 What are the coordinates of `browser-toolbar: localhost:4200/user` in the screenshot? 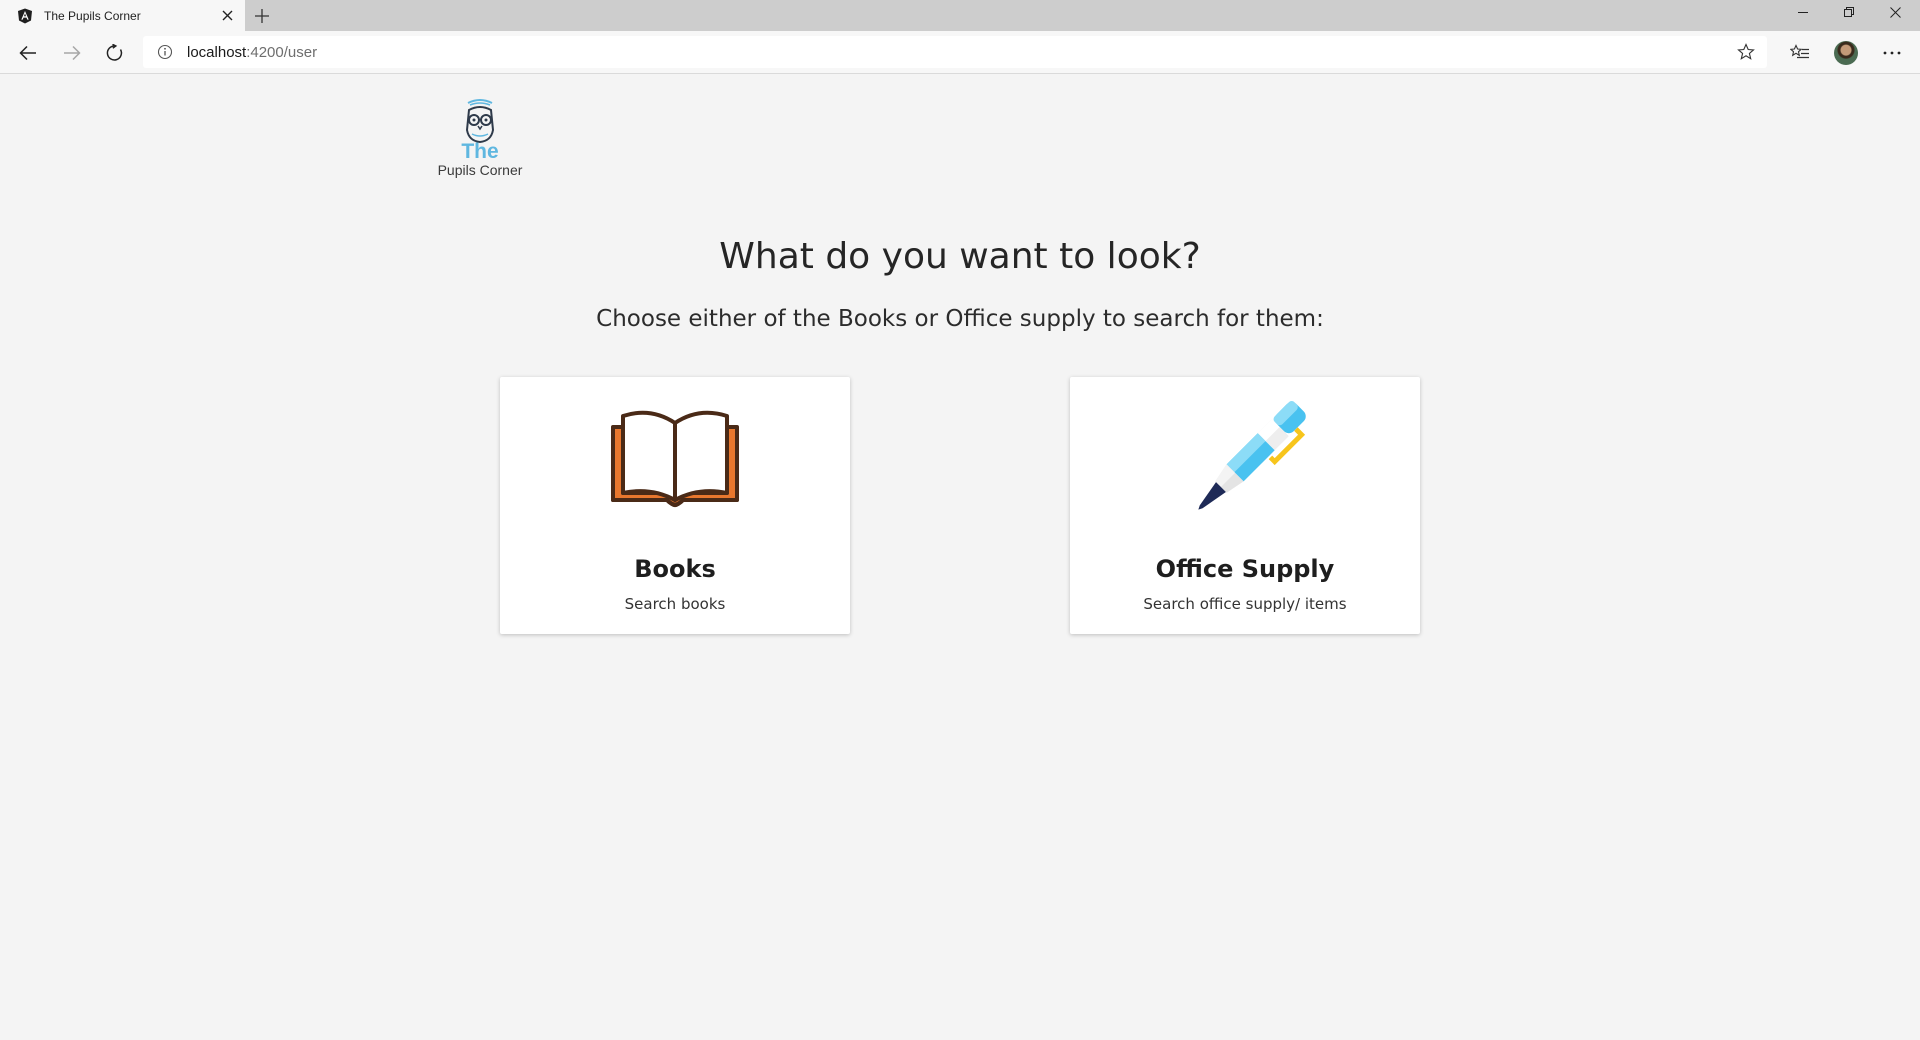 It's located at (960, 52).